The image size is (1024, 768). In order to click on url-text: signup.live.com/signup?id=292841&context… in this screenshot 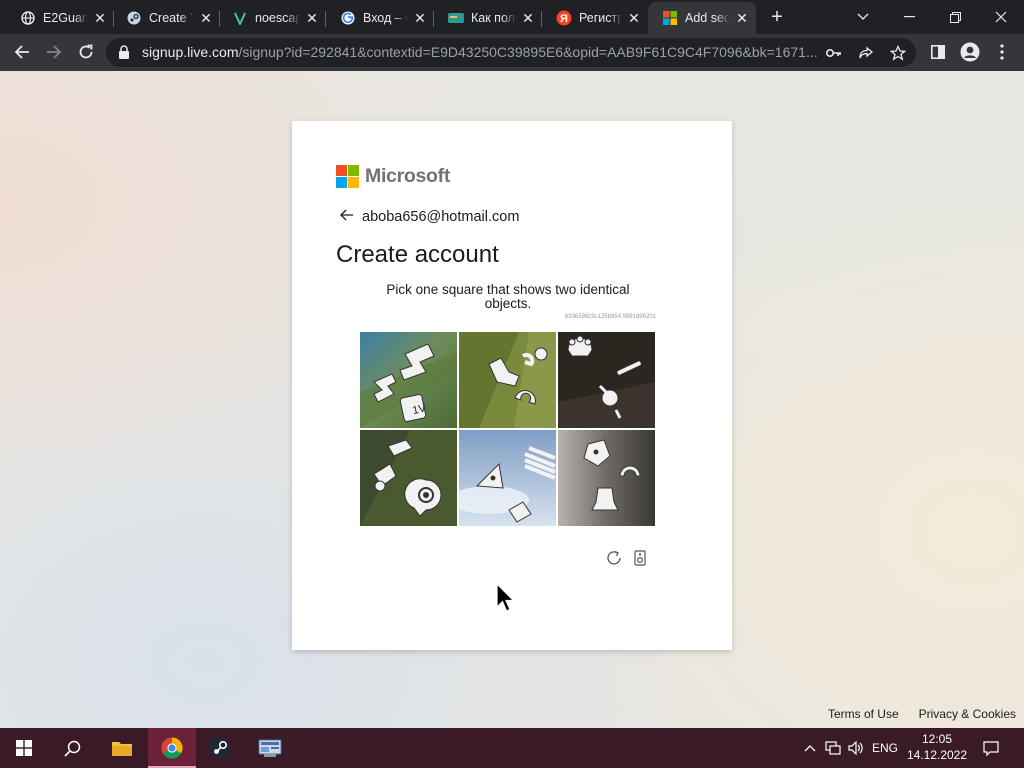, I will do `click(480, 52)`.